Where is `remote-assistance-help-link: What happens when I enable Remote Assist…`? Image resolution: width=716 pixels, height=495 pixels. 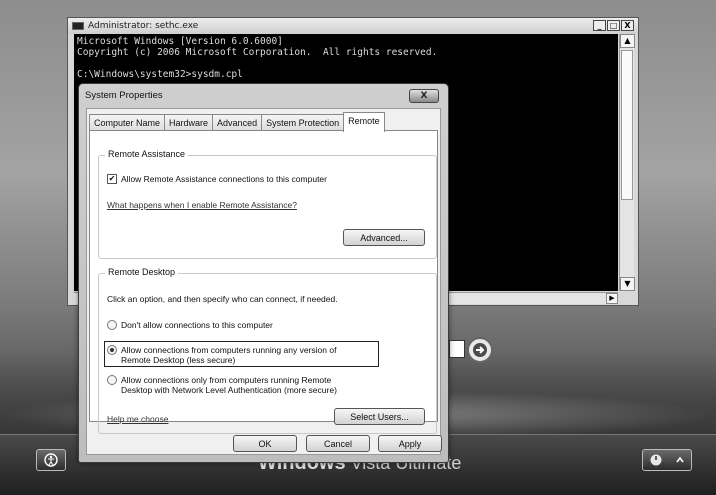 remote-assistance-help-link: What happens when I enable Remote Assist… is located at coordinates (202, 205).